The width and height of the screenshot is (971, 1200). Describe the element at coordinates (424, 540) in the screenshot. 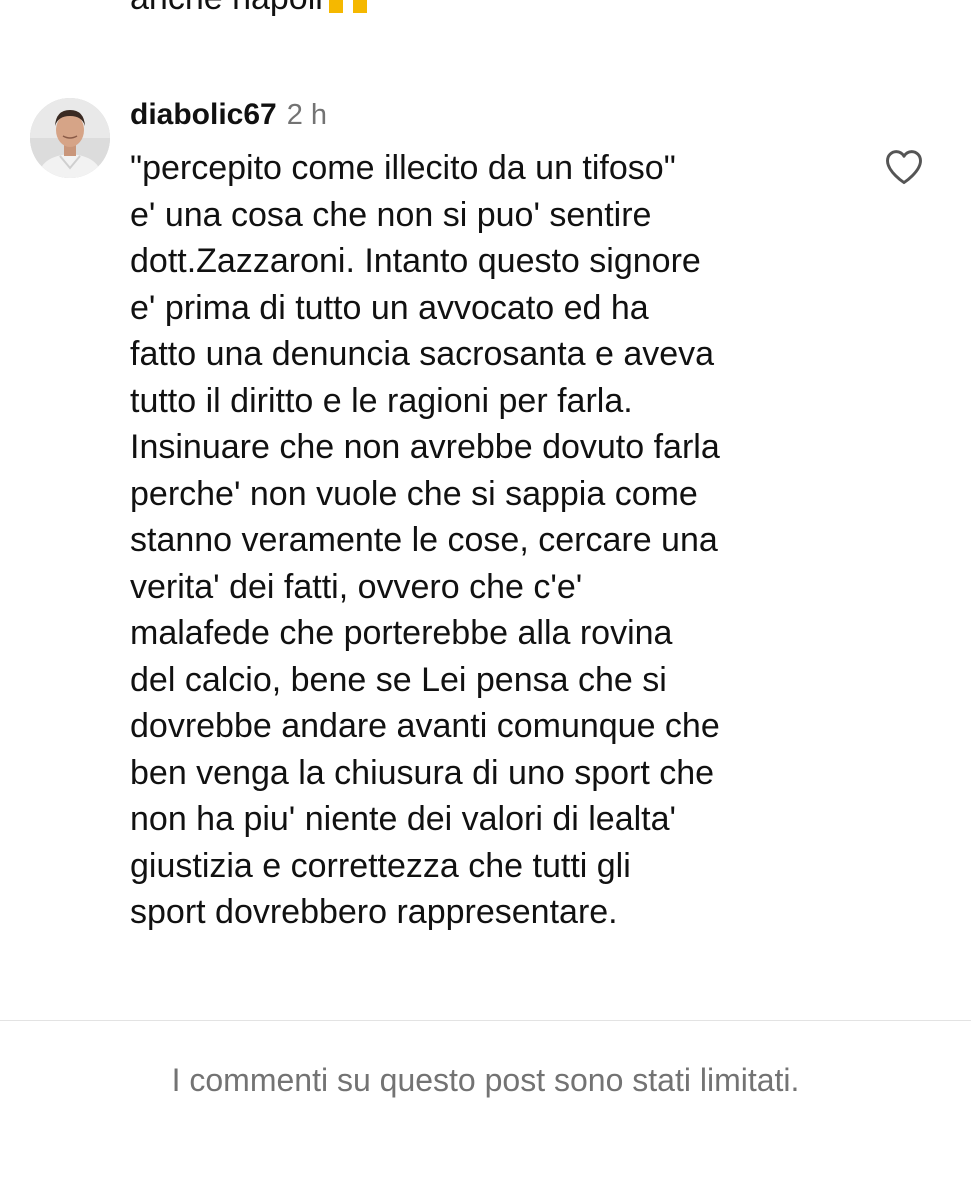

I see `comment-line: stanno veramente le cose, cercare una` at that location.